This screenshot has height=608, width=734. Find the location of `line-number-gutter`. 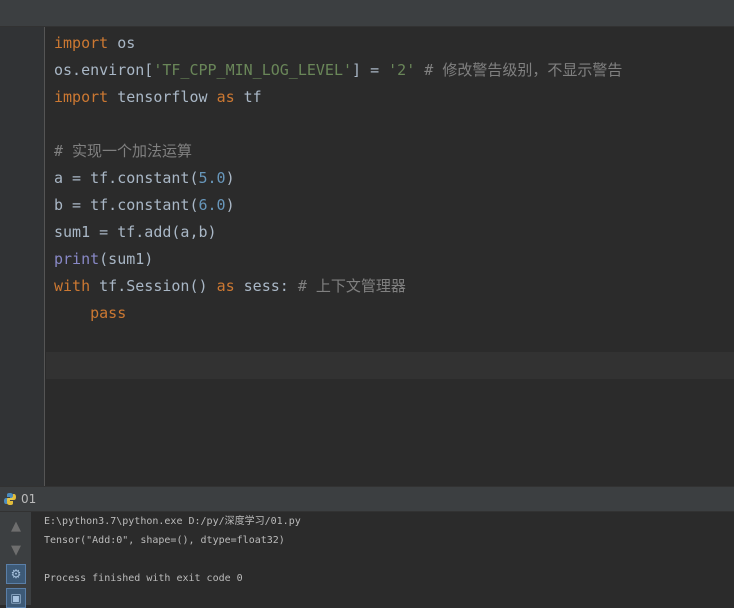

line-number-gutter is located at coordinates (22, 256).